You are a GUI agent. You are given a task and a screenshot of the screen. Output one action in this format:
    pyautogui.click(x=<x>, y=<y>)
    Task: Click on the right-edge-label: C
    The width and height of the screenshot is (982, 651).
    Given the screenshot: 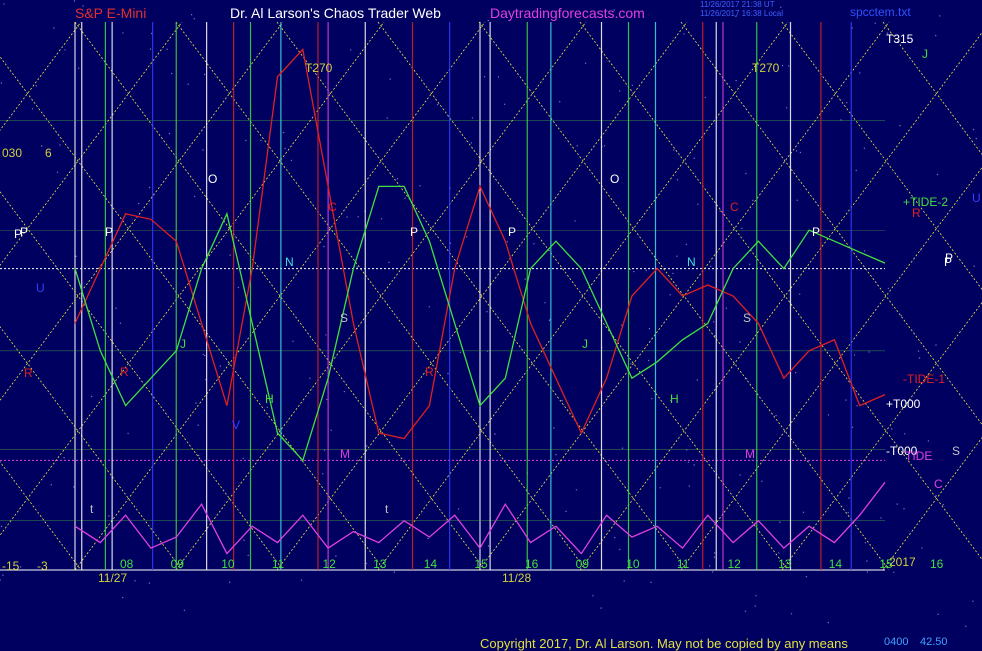 What is the action you would take?
    pyautogui.click(x=938, y=484)
    